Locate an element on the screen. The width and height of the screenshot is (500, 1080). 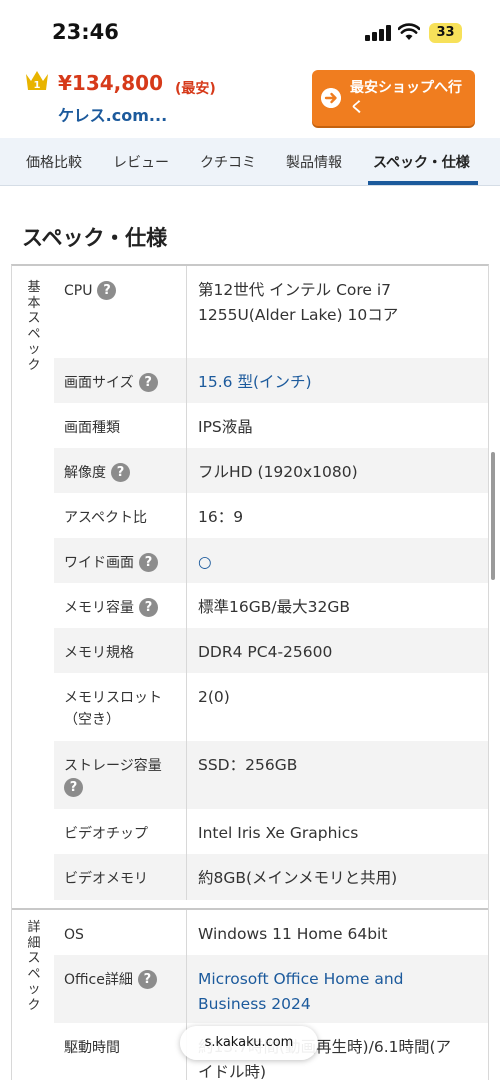
spec-key: アスペクト比 is located at coordinates (106, 518).